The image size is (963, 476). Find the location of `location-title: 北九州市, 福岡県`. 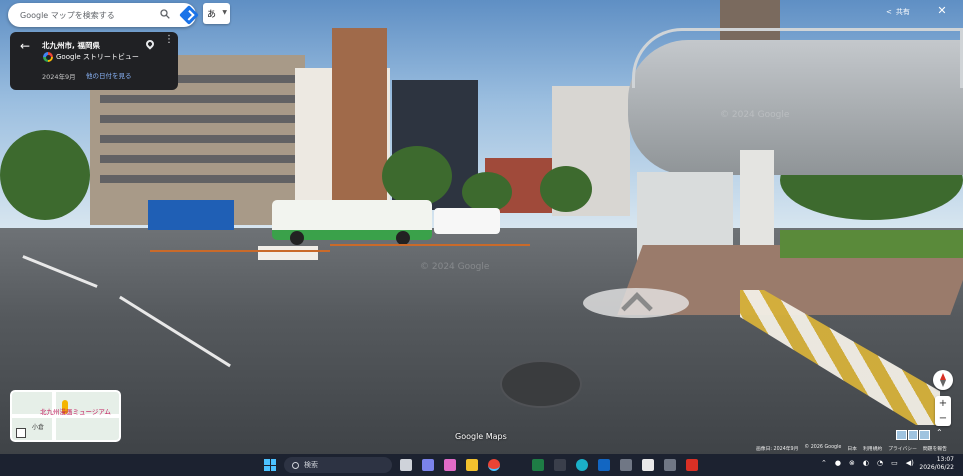

location-title: 北九州市, 福岡県 is located at coordinates (71, 45).